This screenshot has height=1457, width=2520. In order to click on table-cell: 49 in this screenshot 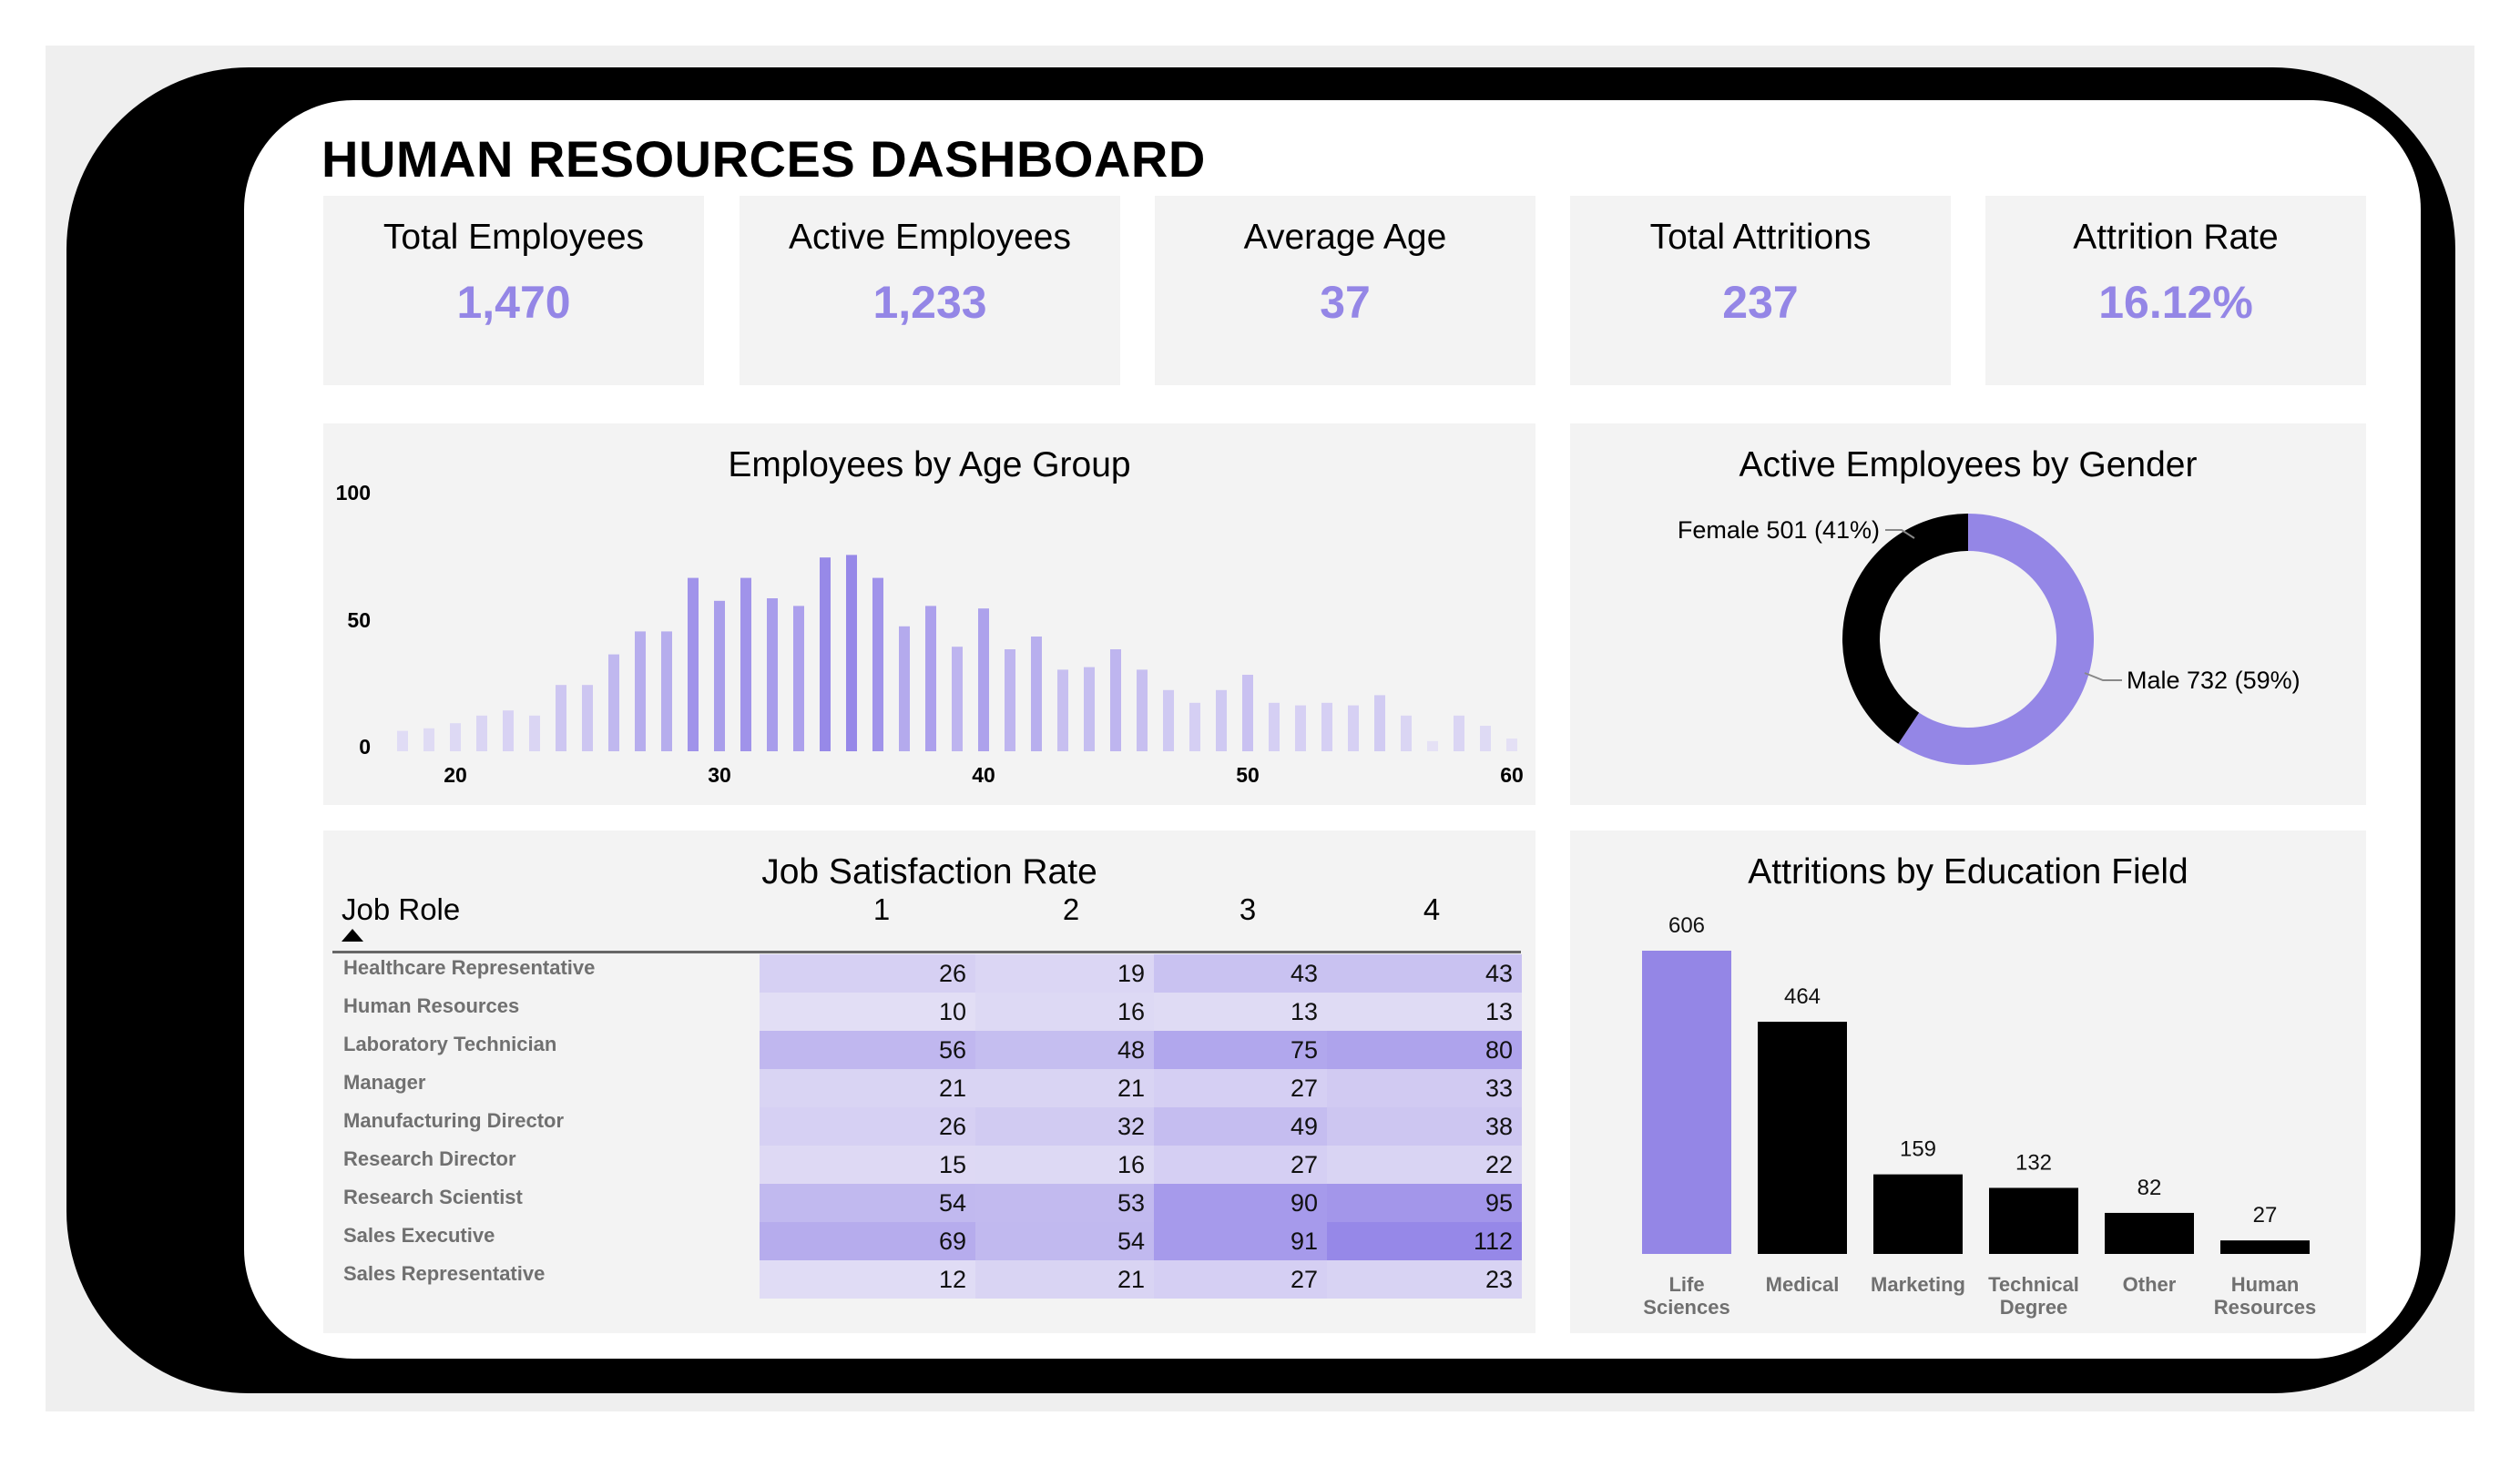, I will do `click(1240, 1126)`.